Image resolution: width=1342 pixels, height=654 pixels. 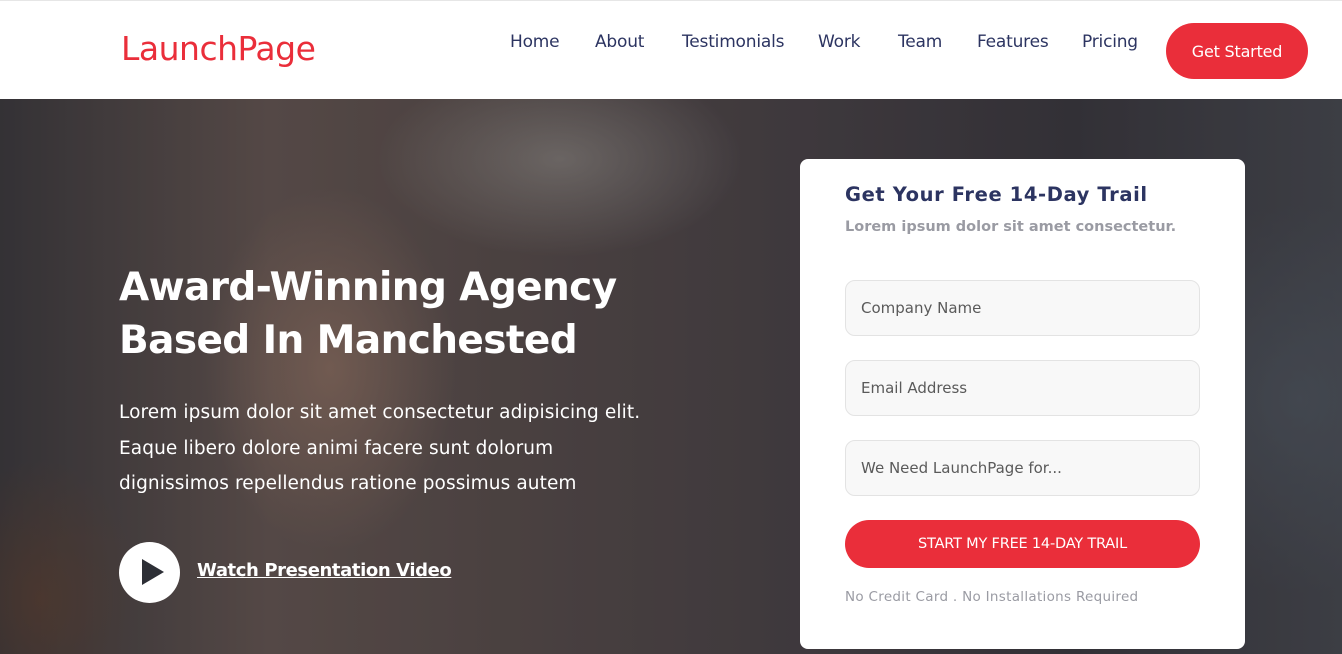 What do you see at coordinates (1110, 42) in the screenshot?
I see `nav-link-pricing: Pricing` at bounding box center [1110, 42].